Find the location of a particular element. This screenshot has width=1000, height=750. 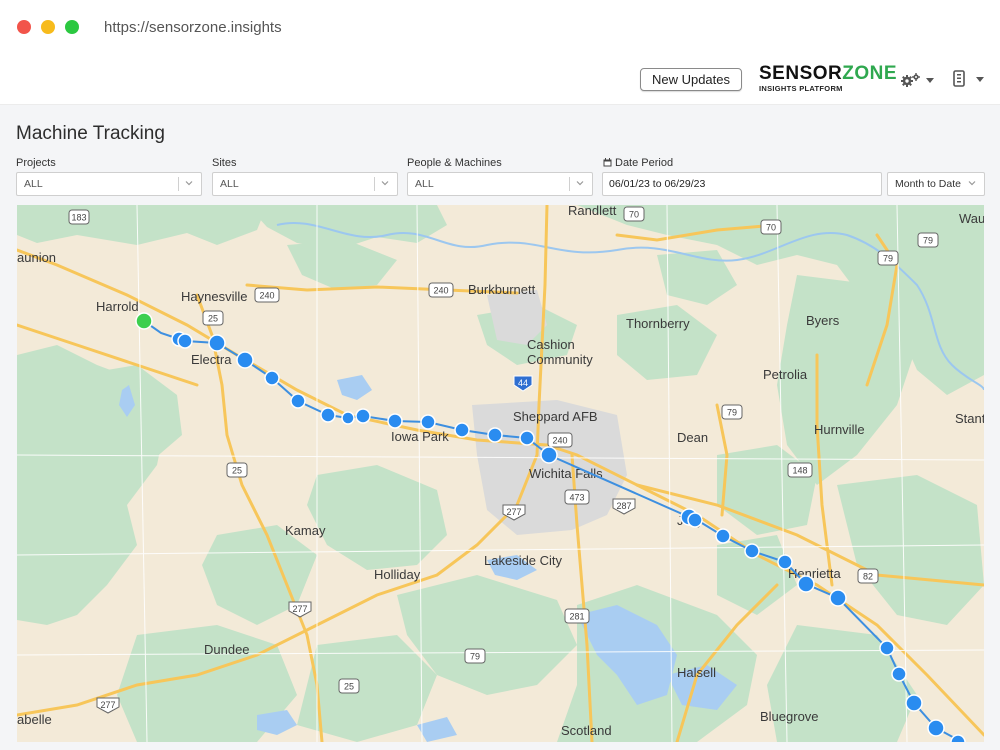

settings-dropdown is located at coordinates (918, 80).